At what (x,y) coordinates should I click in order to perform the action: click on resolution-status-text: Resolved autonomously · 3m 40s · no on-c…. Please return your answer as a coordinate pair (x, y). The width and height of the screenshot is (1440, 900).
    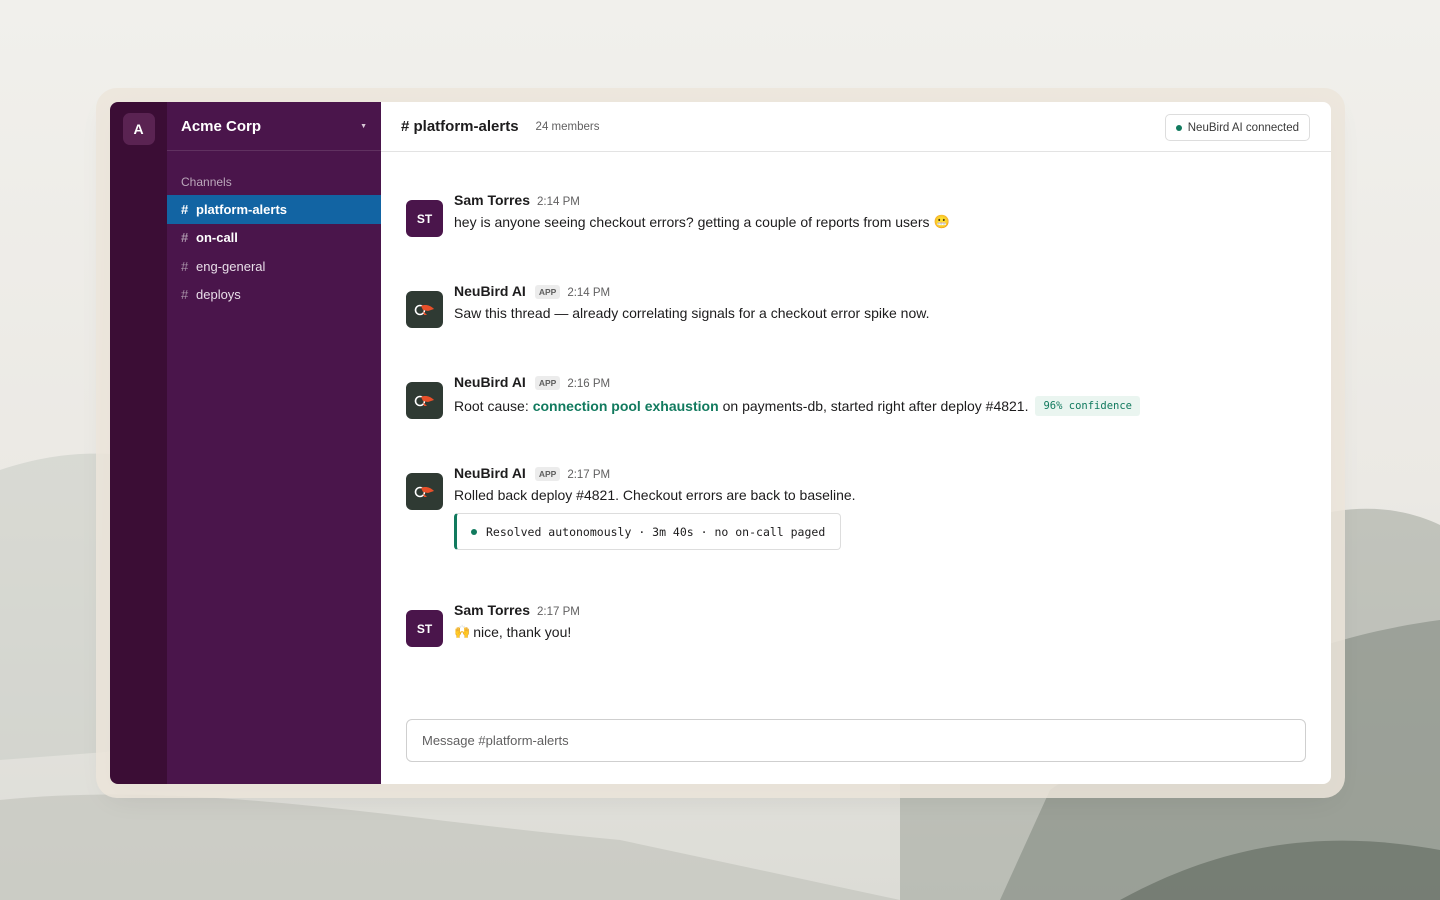
    Looking at the image, I should click on (656, 531).